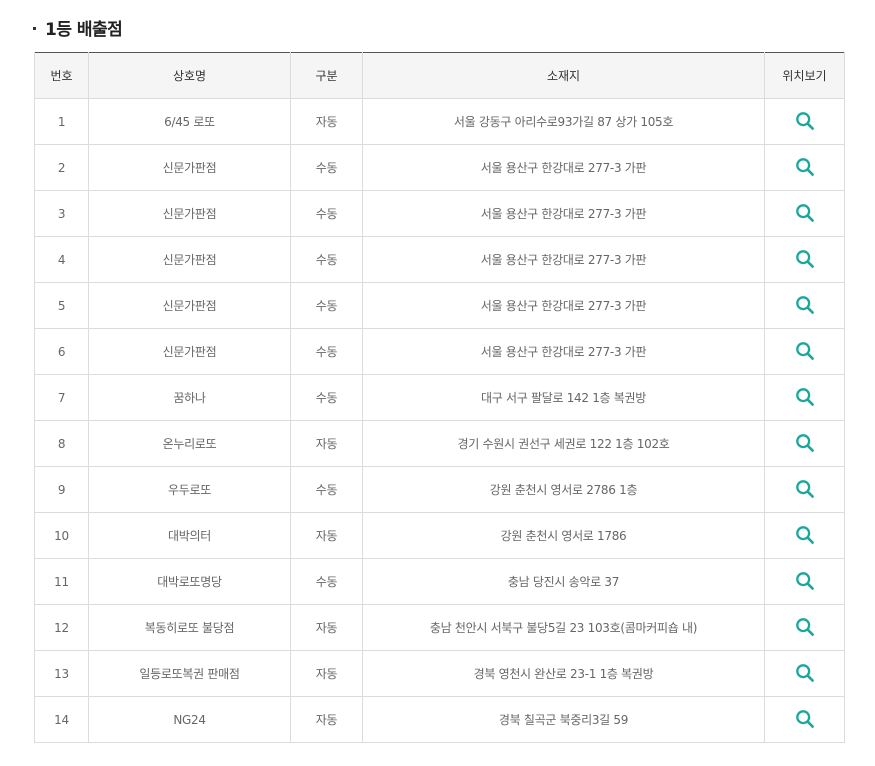 This screenshot has height=766, width=875. I want to click on row-address: 충남 천안시 서북구 불당5길 23 103호(콤마커피숍 내), so click(563, 627).